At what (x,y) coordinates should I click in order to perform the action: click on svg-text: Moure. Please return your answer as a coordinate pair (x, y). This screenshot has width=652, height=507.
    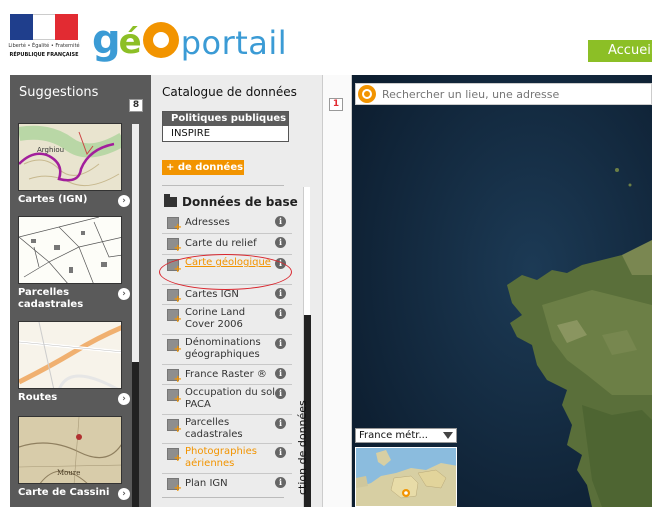
    Looking at the image, I should click on (68, 473).